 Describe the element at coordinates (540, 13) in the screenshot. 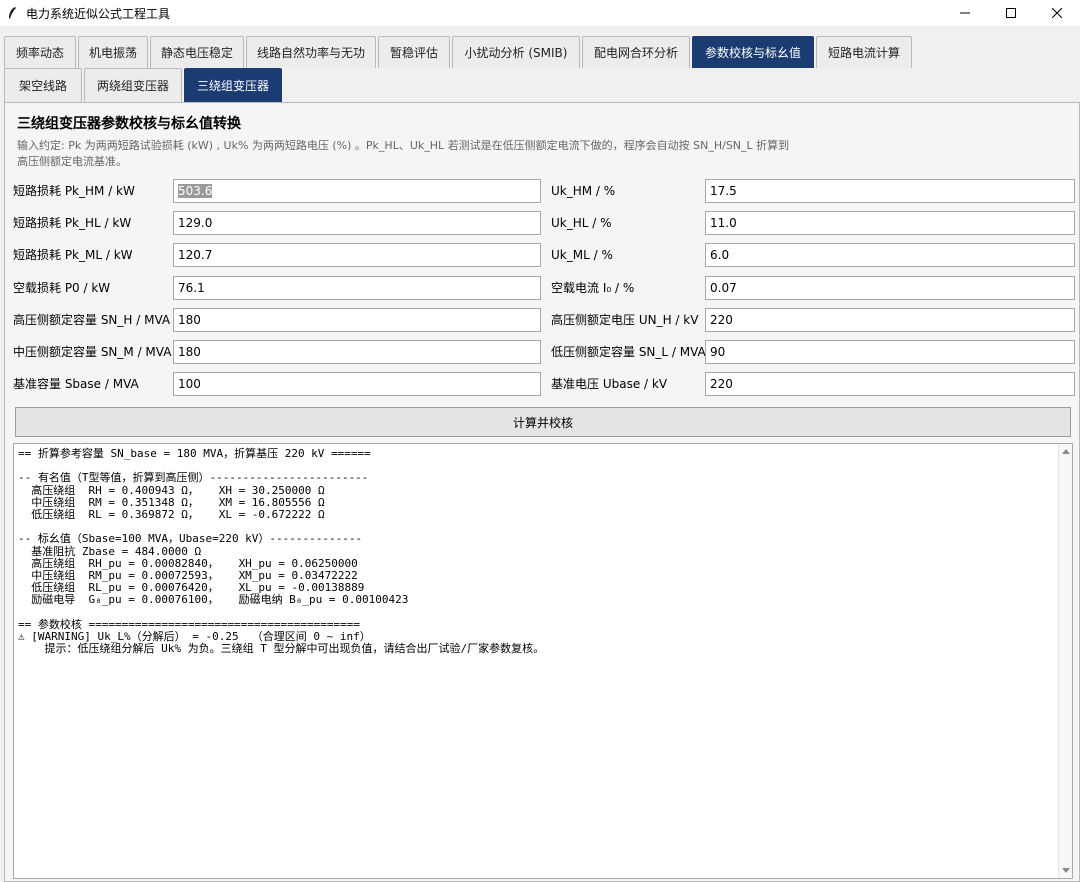

I see `title-bar: 电力系统近似公式工程工具` at that location.